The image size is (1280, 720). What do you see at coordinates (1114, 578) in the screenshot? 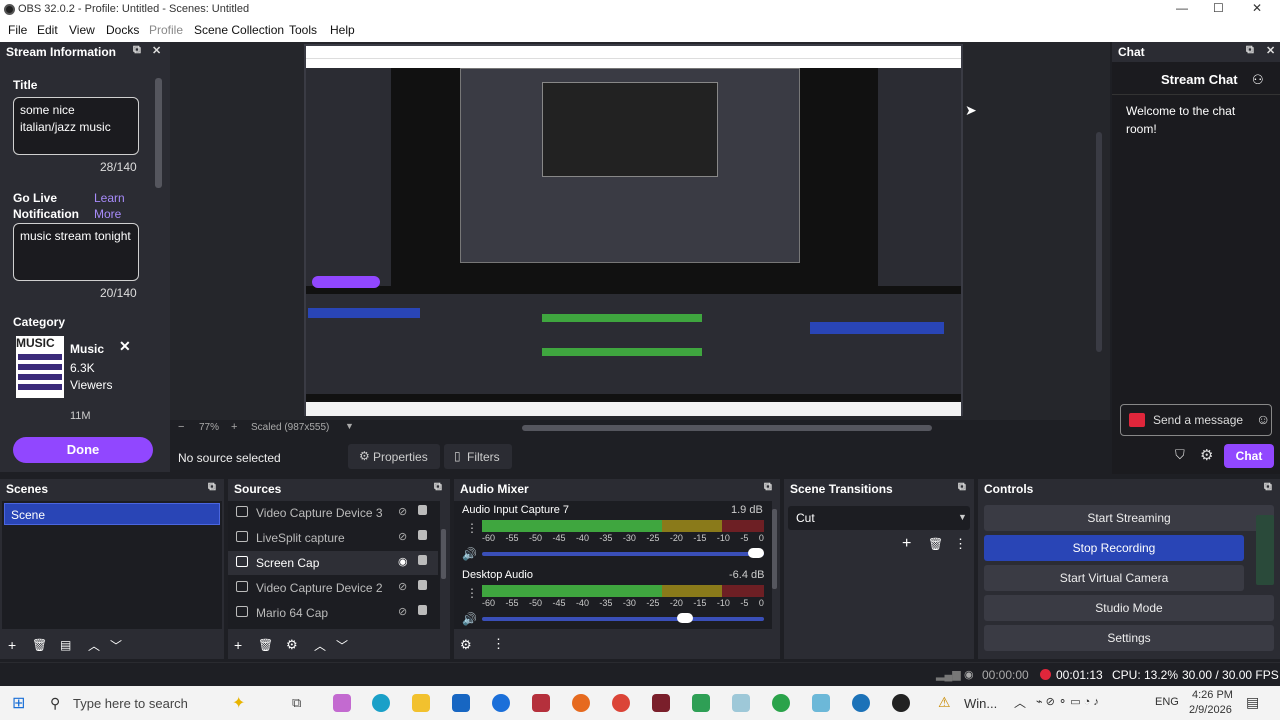
I see `start-virtual-camera-button: Start Virtual Camera` at bounding box center [1114, 578].